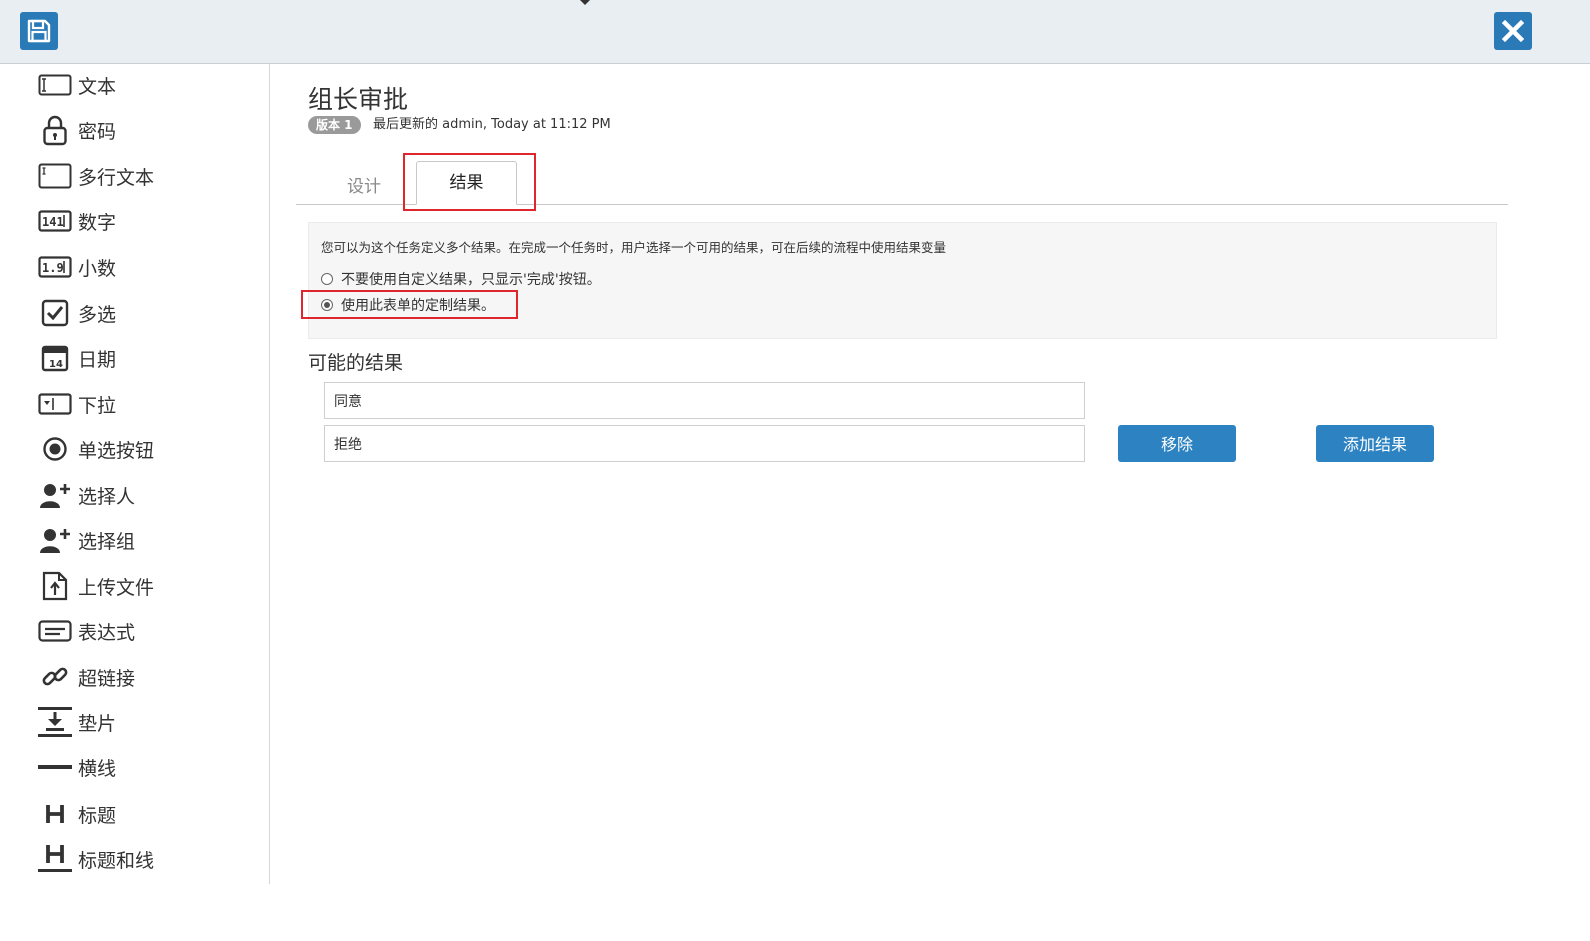  Describe the element at coordinates (97, 768) in the screenshot. I see `palette-item-label: 横线` at that location.